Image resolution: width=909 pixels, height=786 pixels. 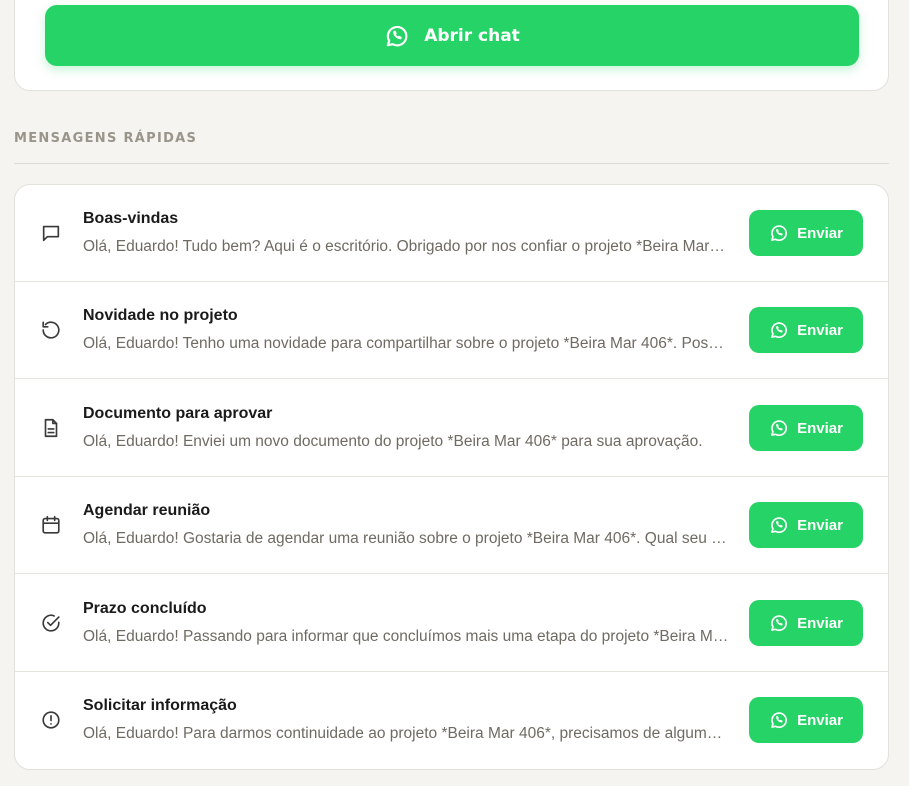 What do you see at coordinates (145, 608) in the screenshot?
I see `quick-message-title: Prazo concluído` at bounding box center [145, 608].